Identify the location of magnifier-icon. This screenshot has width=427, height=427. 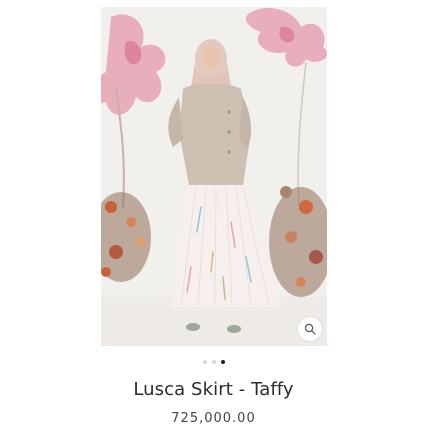
(310, 329).